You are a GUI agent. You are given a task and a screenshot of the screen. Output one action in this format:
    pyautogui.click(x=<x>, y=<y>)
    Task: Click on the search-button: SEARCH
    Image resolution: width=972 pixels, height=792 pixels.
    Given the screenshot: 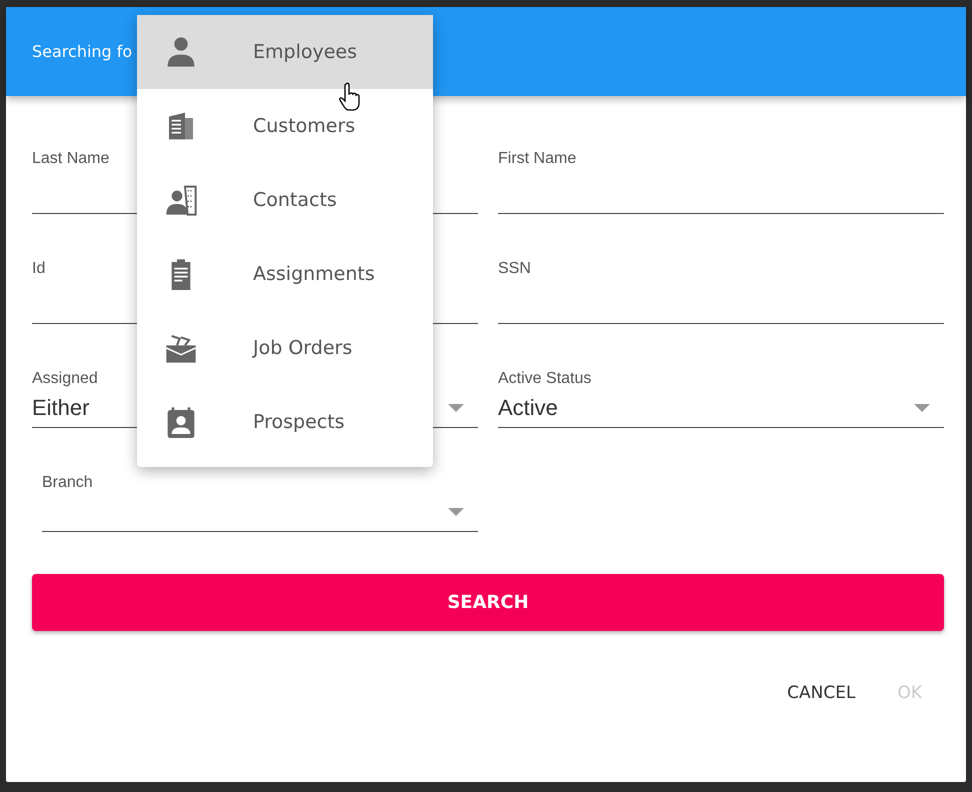 What is the action you would take?
    pyautogui.click(x=488, y=602)
    